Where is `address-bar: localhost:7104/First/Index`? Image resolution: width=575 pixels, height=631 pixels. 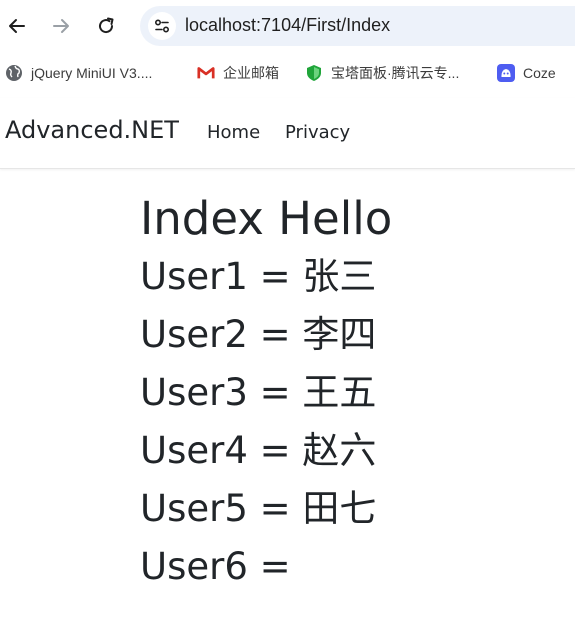 address-bar: localhost:7104/First/Index is located at coordinates (357, 26).